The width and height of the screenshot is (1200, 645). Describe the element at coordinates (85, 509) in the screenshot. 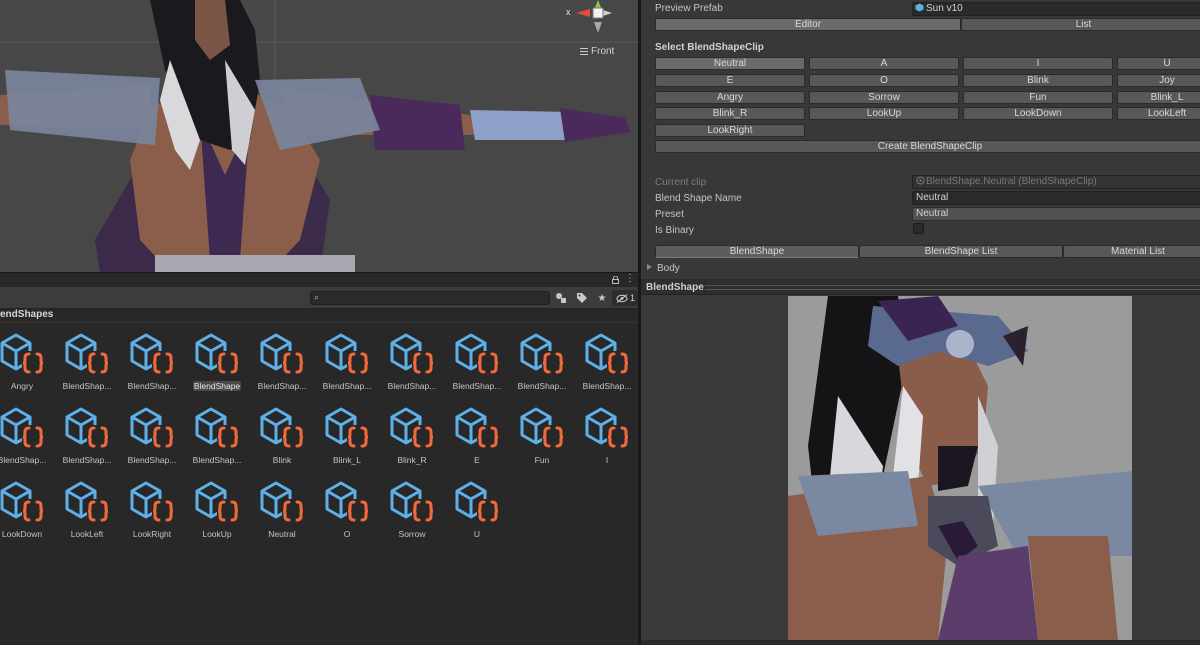

I see `asset-item: LookLeft` at that location.